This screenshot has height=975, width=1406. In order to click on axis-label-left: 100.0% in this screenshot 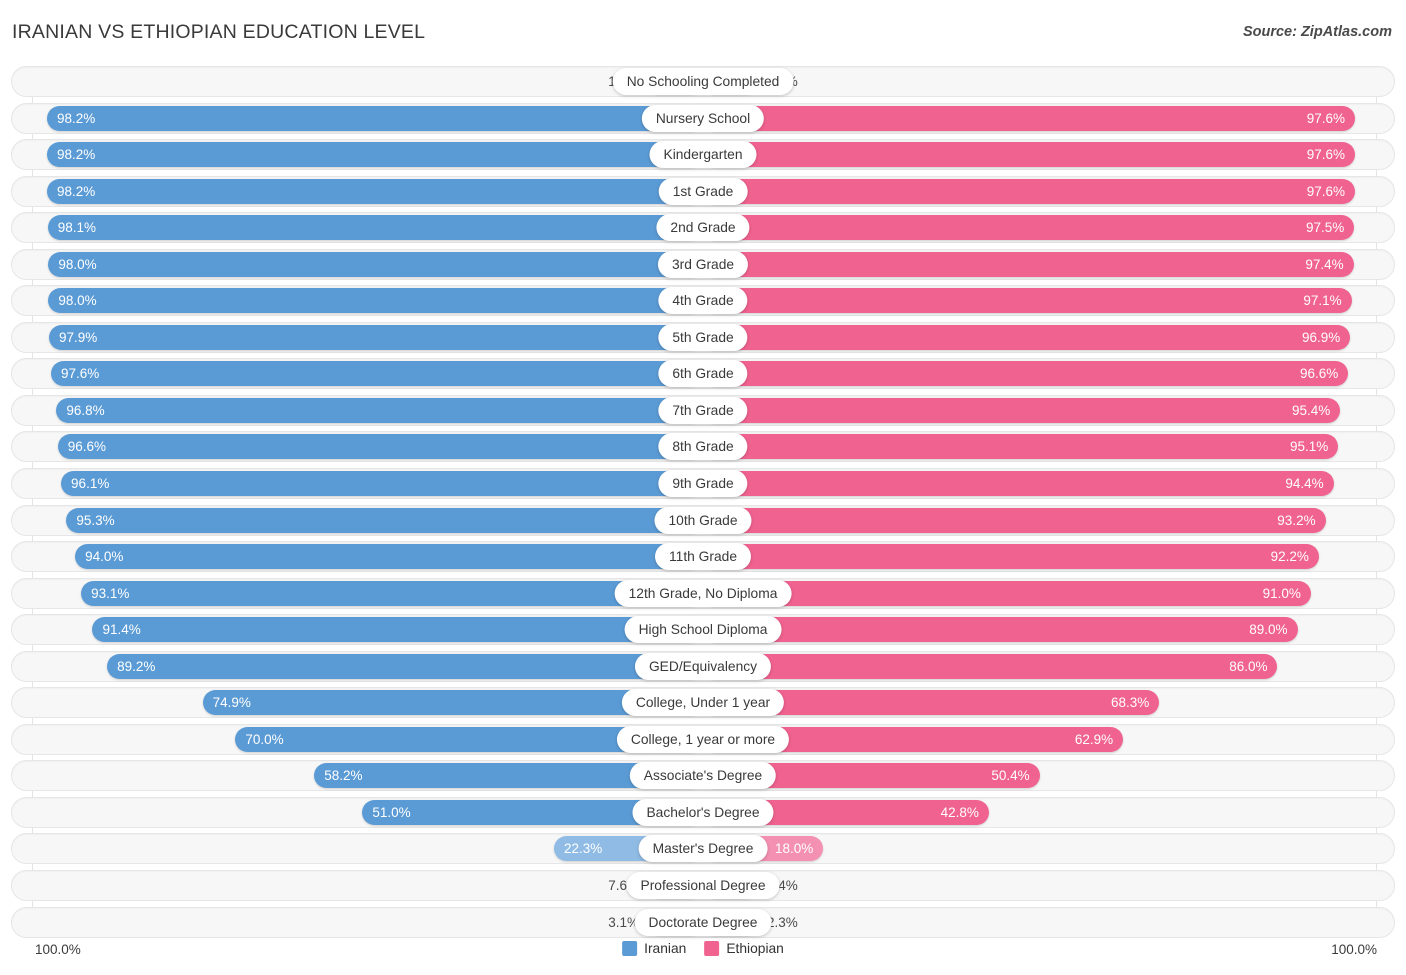, I will do `click(58, 949)`.